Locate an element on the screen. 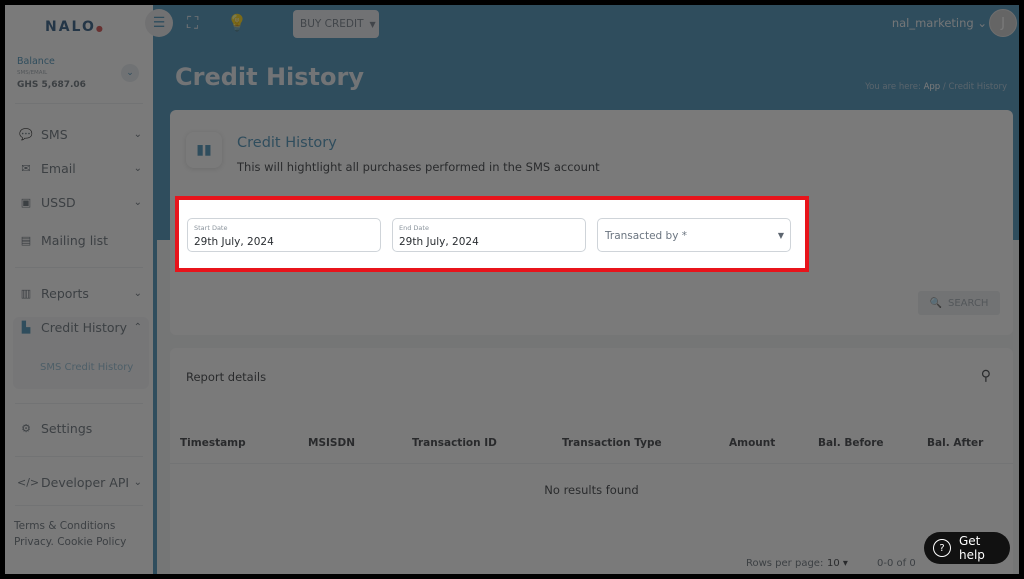  transacted-by-select: Transacted by * ▼ is located at coordinates (694, 235).